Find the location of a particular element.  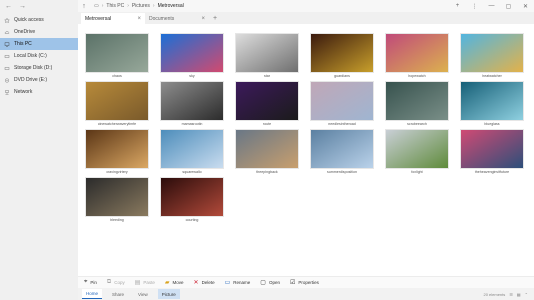

sidebar-item-quick-access: Quick access is located at coordinates (39, 20).